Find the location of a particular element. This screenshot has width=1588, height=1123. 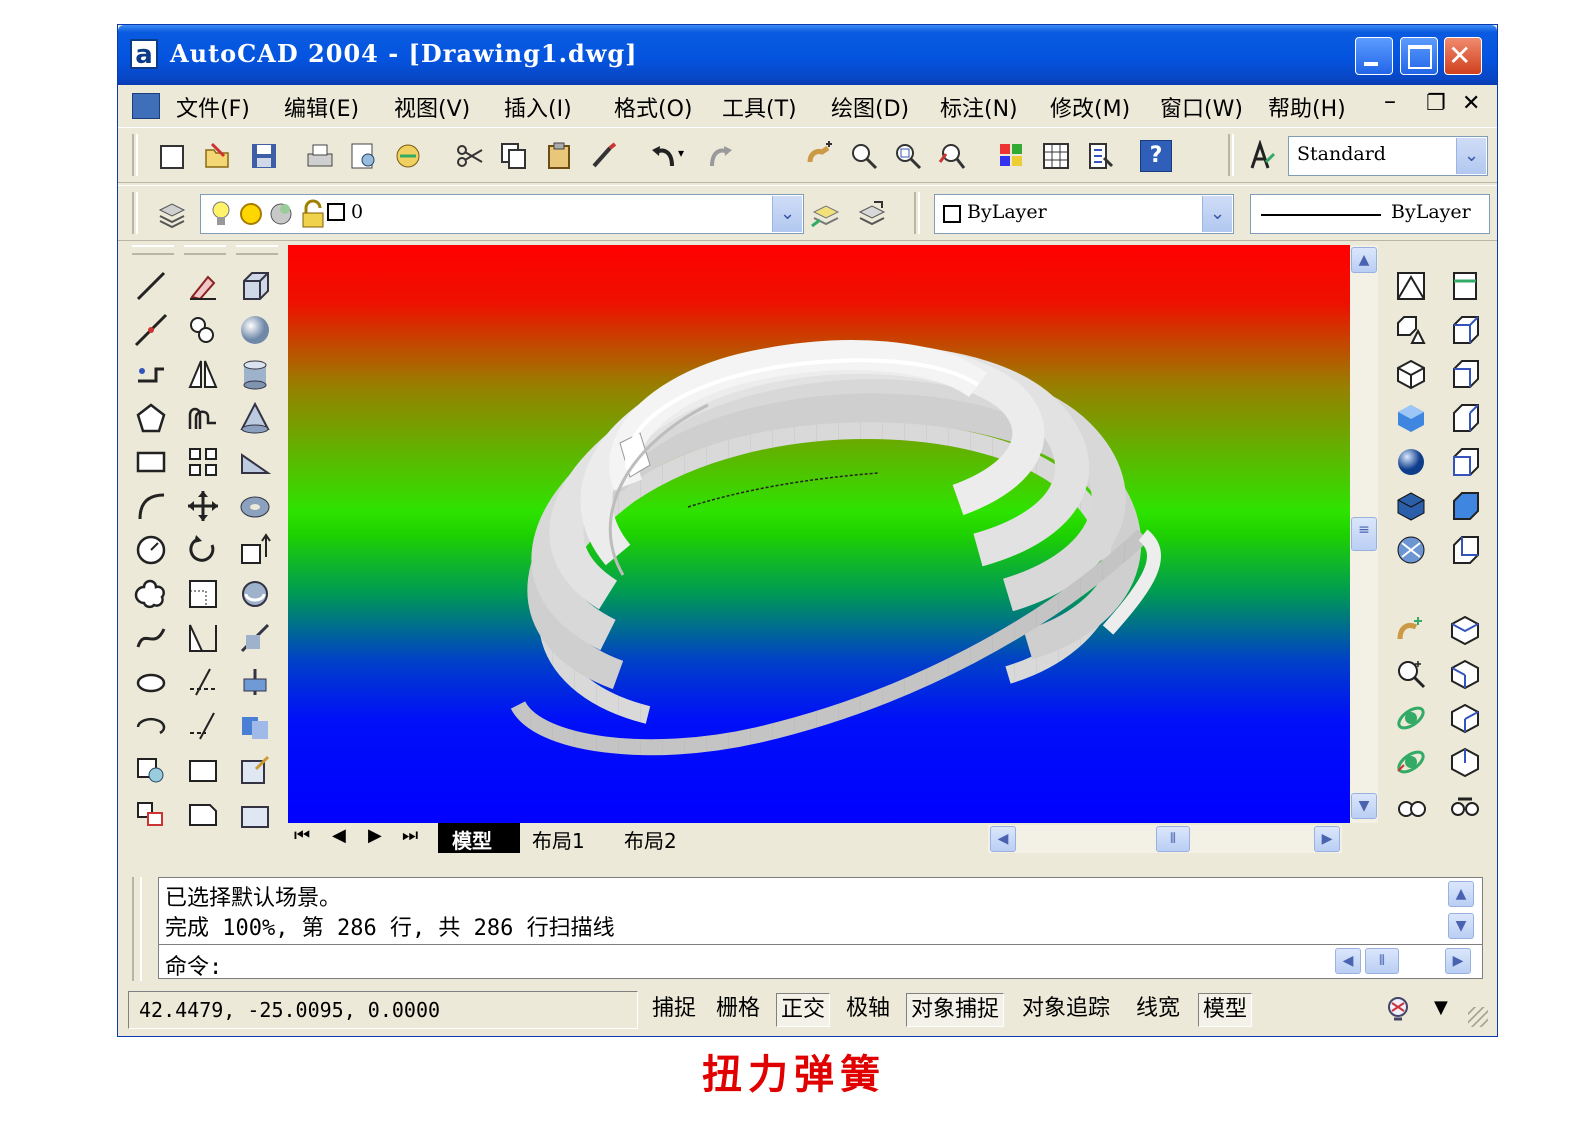

move-icon is located at coordinates (203, 506).